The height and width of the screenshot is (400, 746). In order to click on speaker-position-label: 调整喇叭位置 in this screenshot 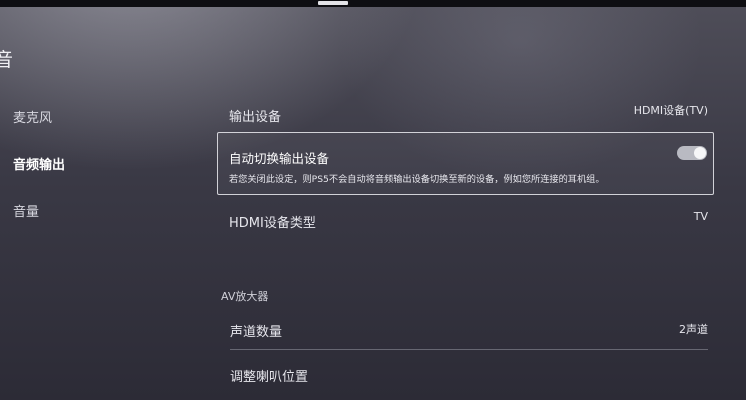, I will do `click(269, 377)`.